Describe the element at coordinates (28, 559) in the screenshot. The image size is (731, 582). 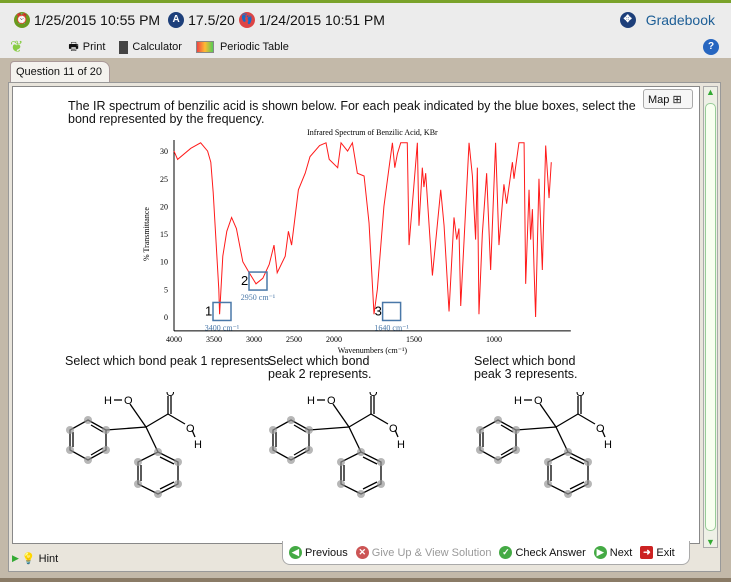
I see `lightbulb-icon: 💡` at that location.